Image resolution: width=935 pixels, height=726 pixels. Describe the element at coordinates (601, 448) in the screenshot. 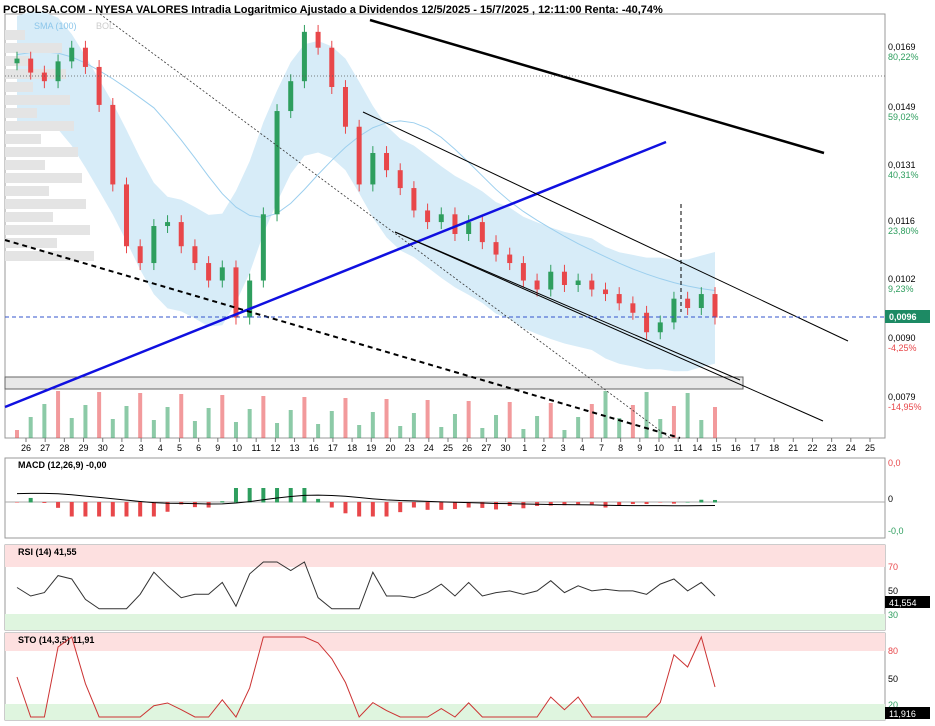

I see `x-tick-label: 7` at that location.